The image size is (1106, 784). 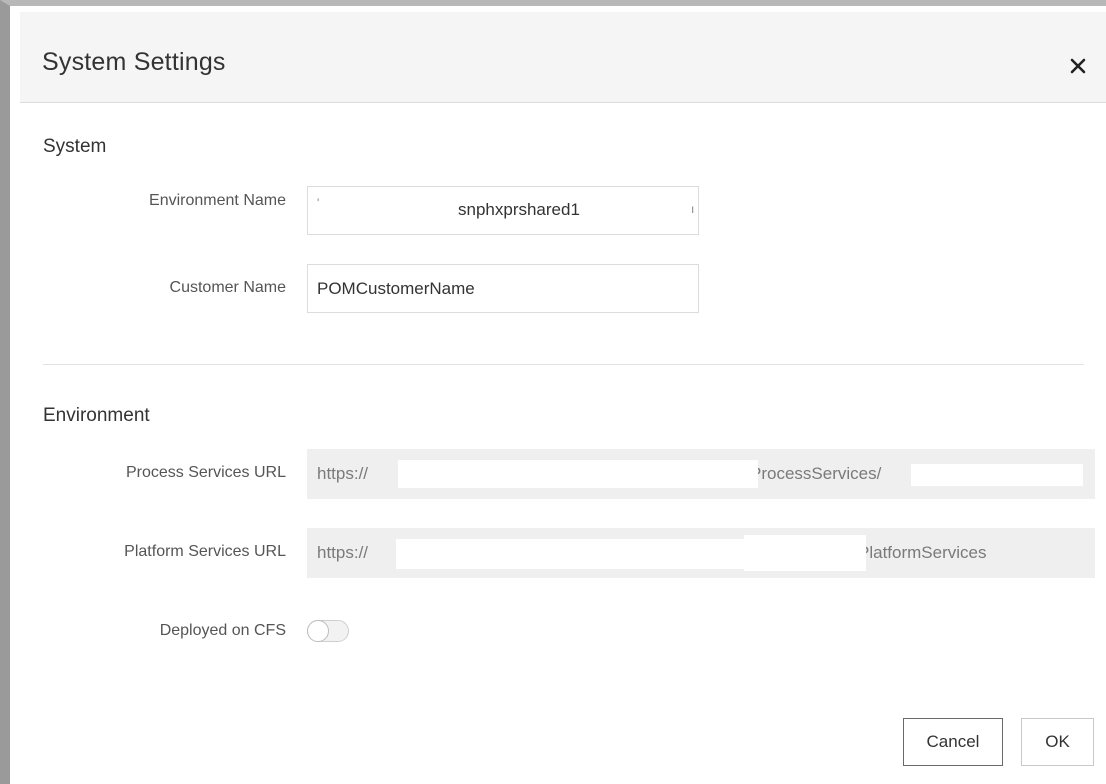 I want to click on environment-name-value: snphxprshared1, so click(x=519, y=209).